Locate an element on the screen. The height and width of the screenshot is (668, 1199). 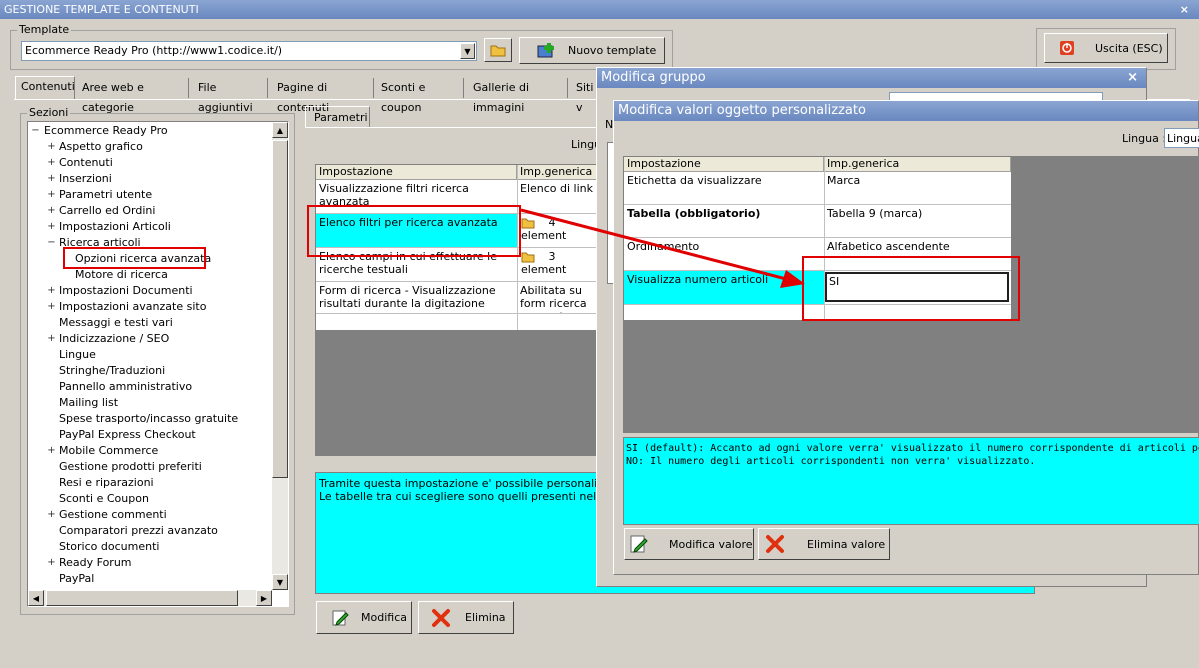
annotation-arrow is located at coordinates (662, 248).